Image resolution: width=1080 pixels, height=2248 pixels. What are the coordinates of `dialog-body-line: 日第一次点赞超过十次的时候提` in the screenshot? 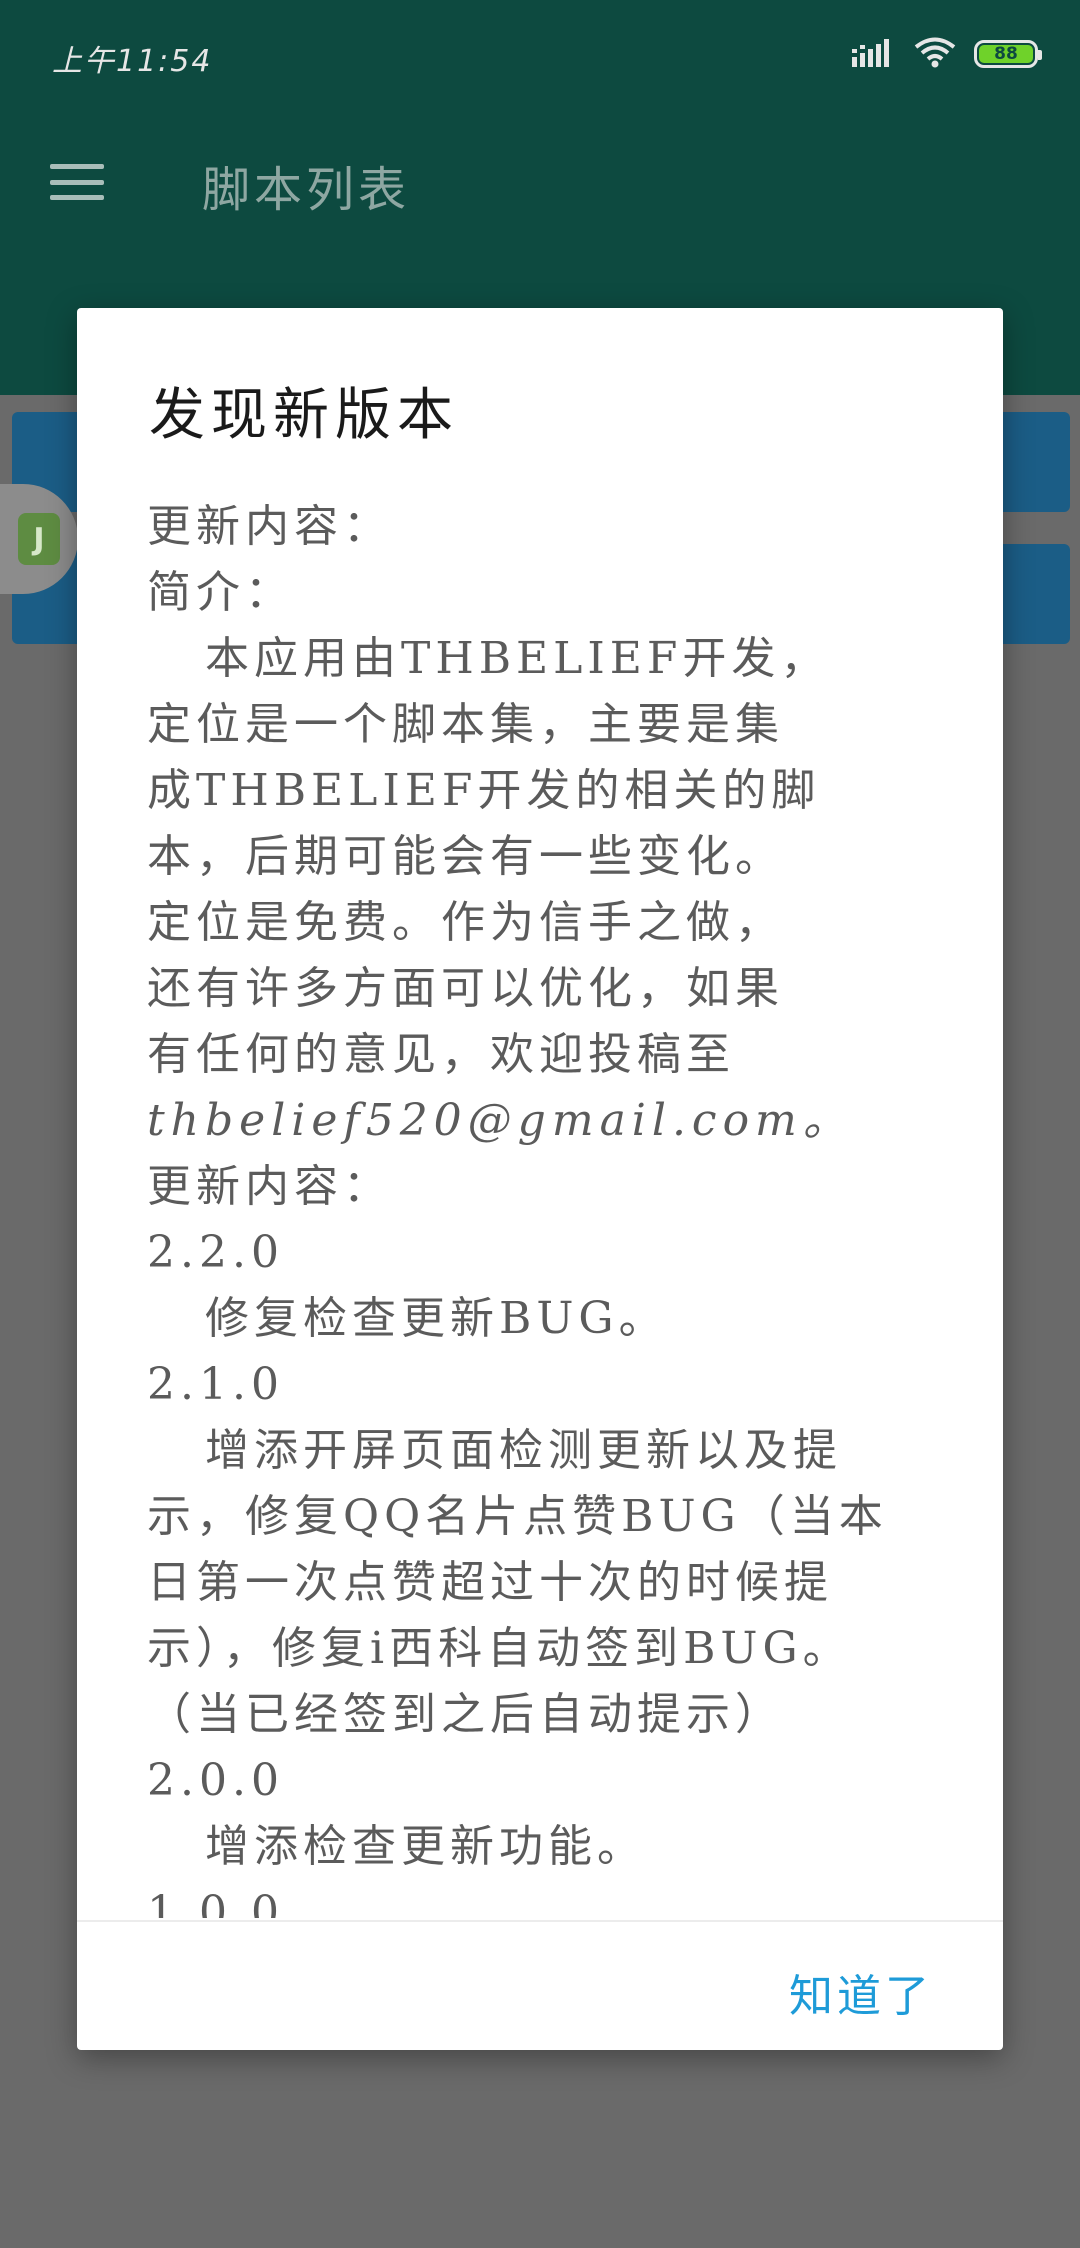 It's located at (490, 1582).